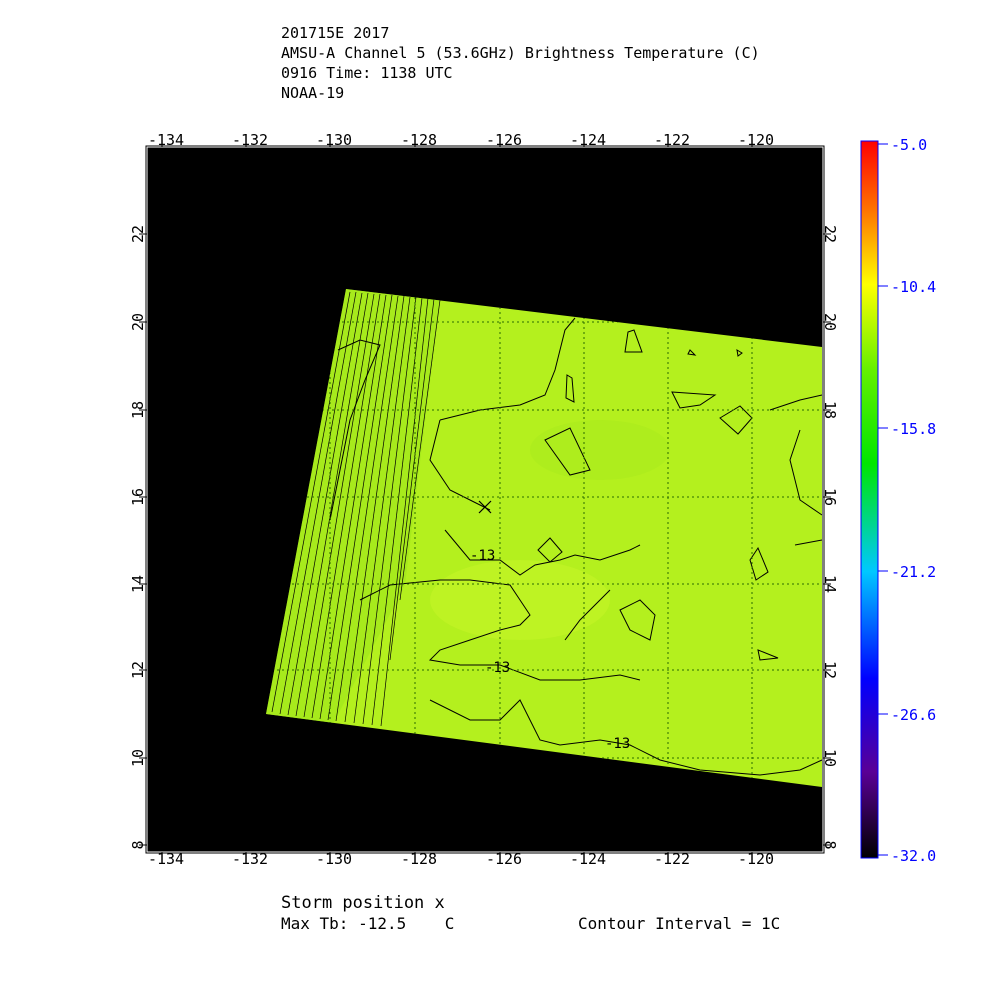  I want to click on lat-labels-left: 8 10 12 14 16 18 20 22, so click(138, 537).